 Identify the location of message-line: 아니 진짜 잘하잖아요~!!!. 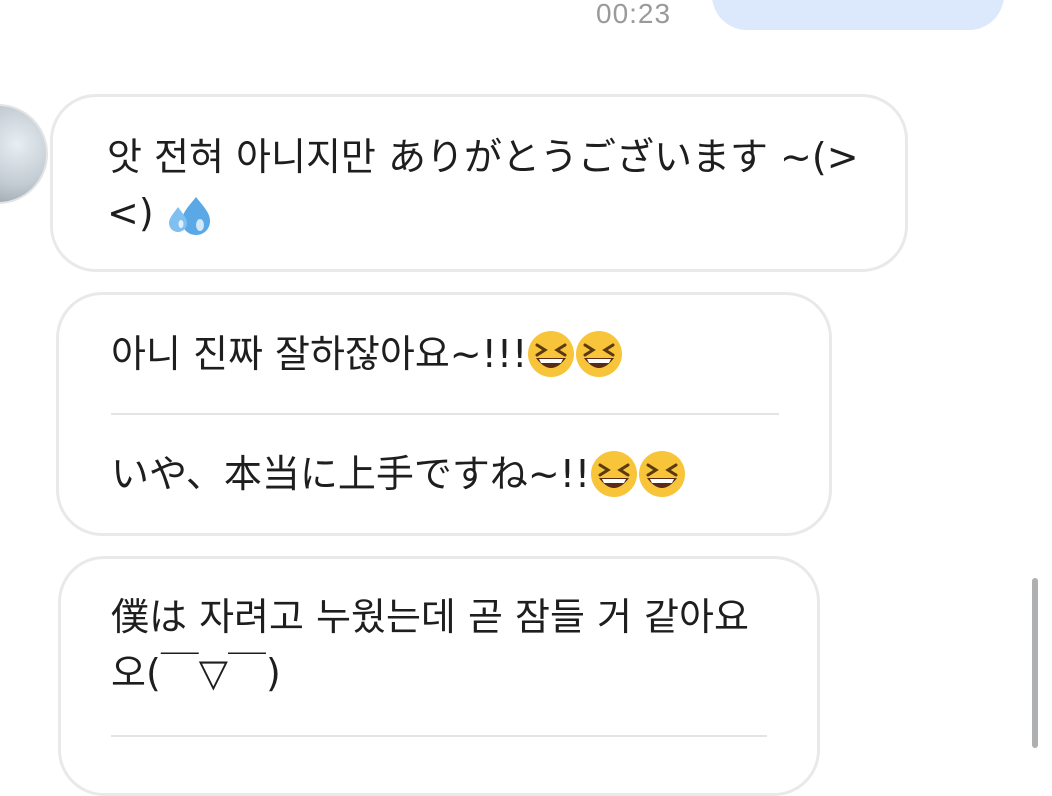
(445, 354).